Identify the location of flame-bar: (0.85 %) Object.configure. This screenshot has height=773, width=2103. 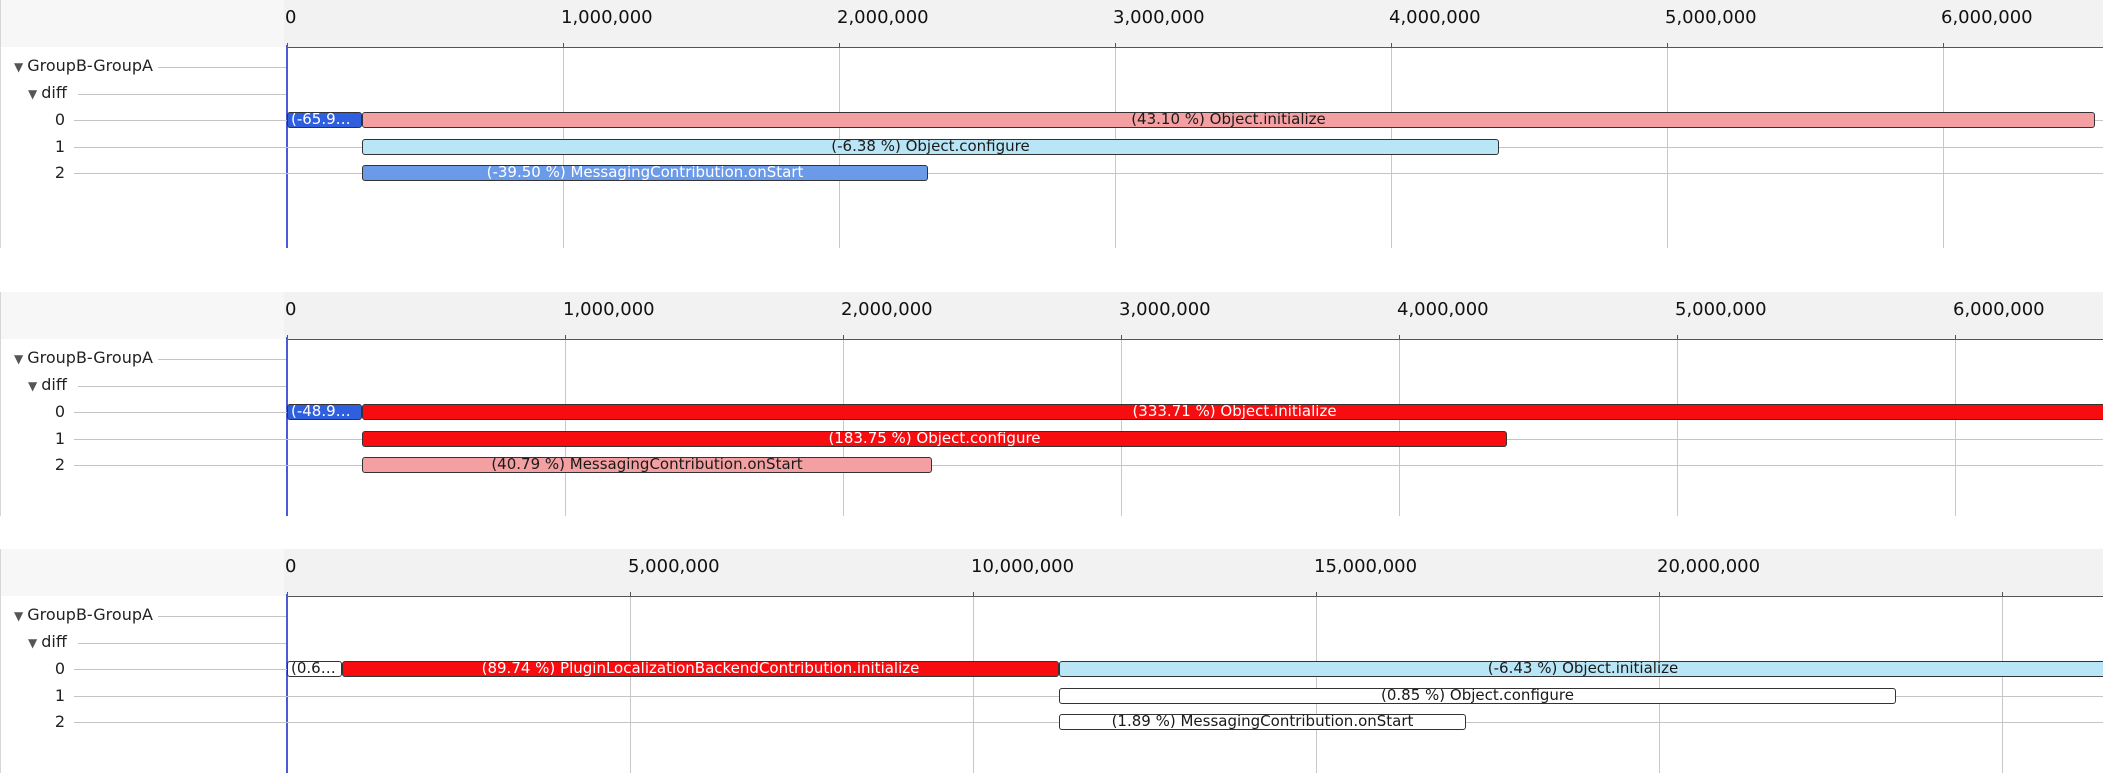
(1477, 696).